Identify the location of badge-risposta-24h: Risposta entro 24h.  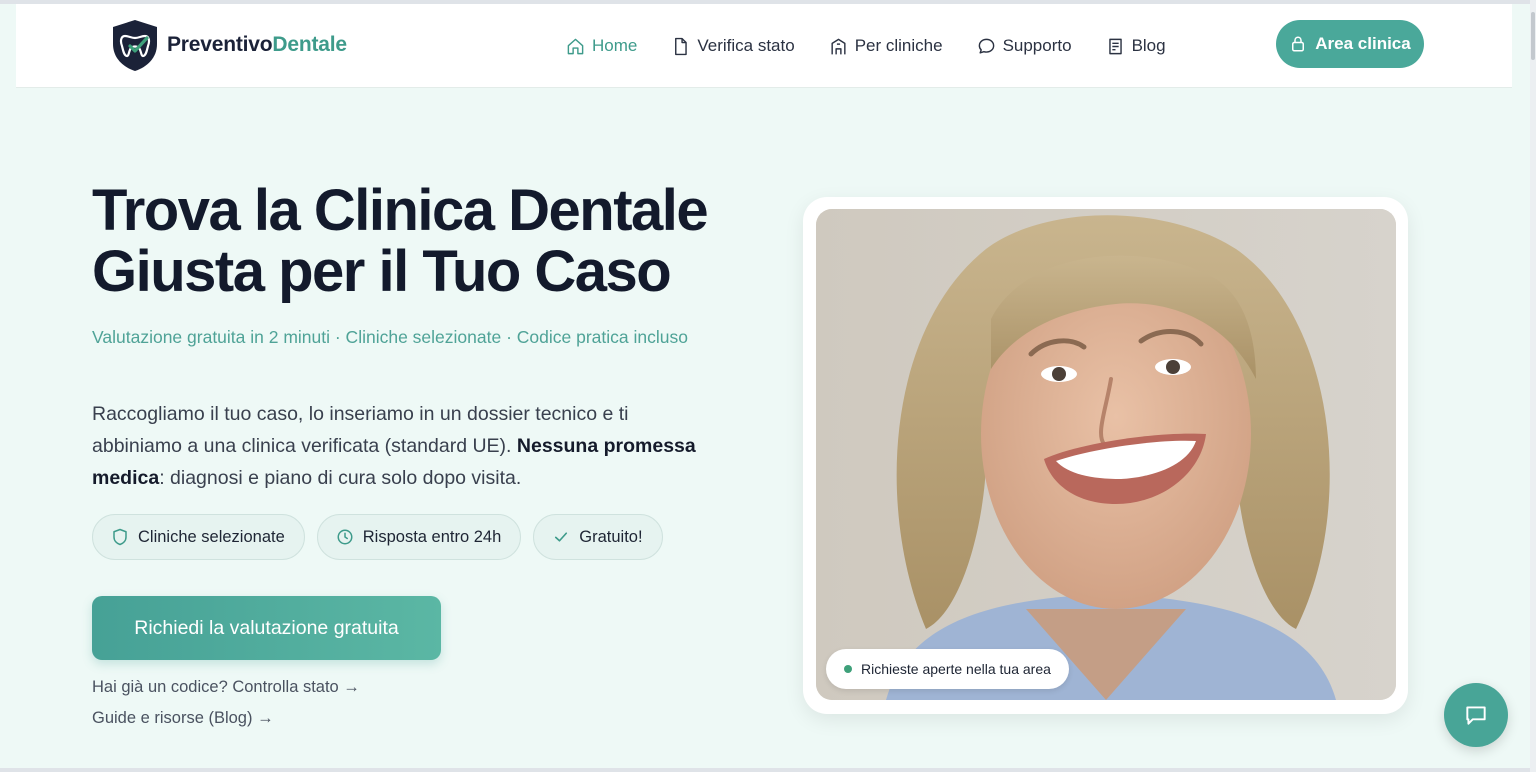
(419, 537).